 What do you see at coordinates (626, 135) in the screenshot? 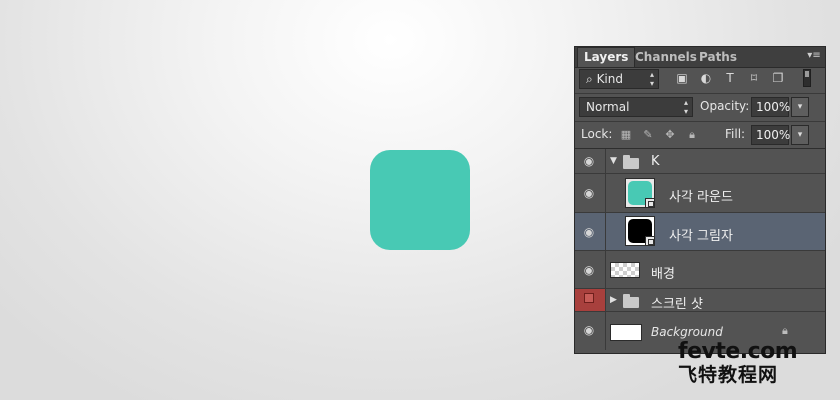
I see `lock-transparent-icon: ▦` at bounding box center [626, 135].